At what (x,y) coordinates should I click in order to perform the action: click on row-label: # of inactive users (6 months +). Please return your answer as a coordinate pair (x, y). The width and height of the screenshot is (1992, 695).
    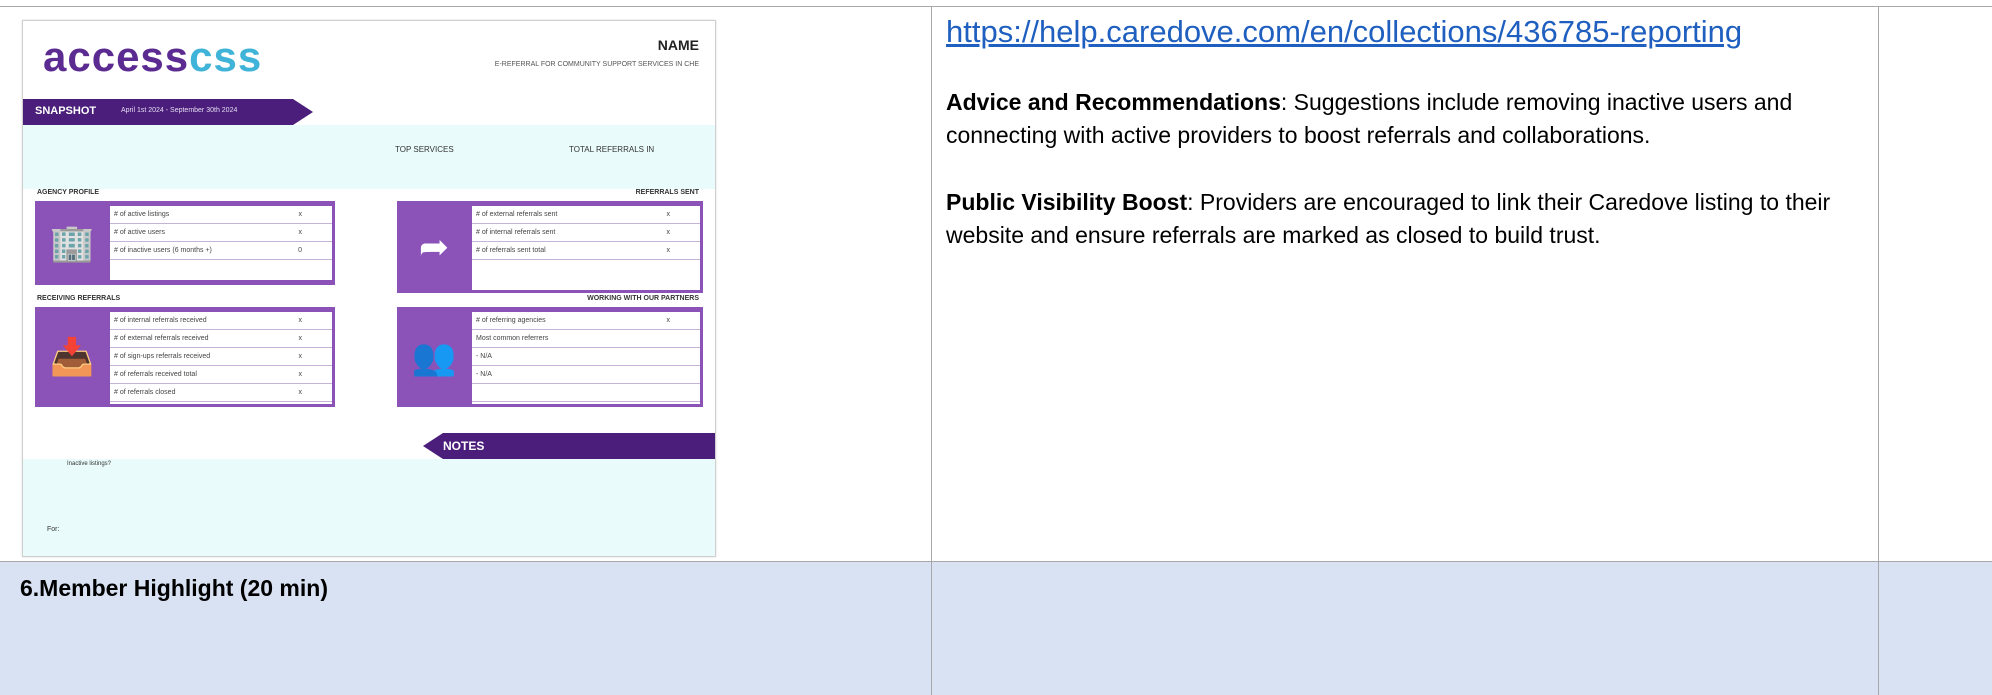
    Looking at the image, I should click on (163, 250).